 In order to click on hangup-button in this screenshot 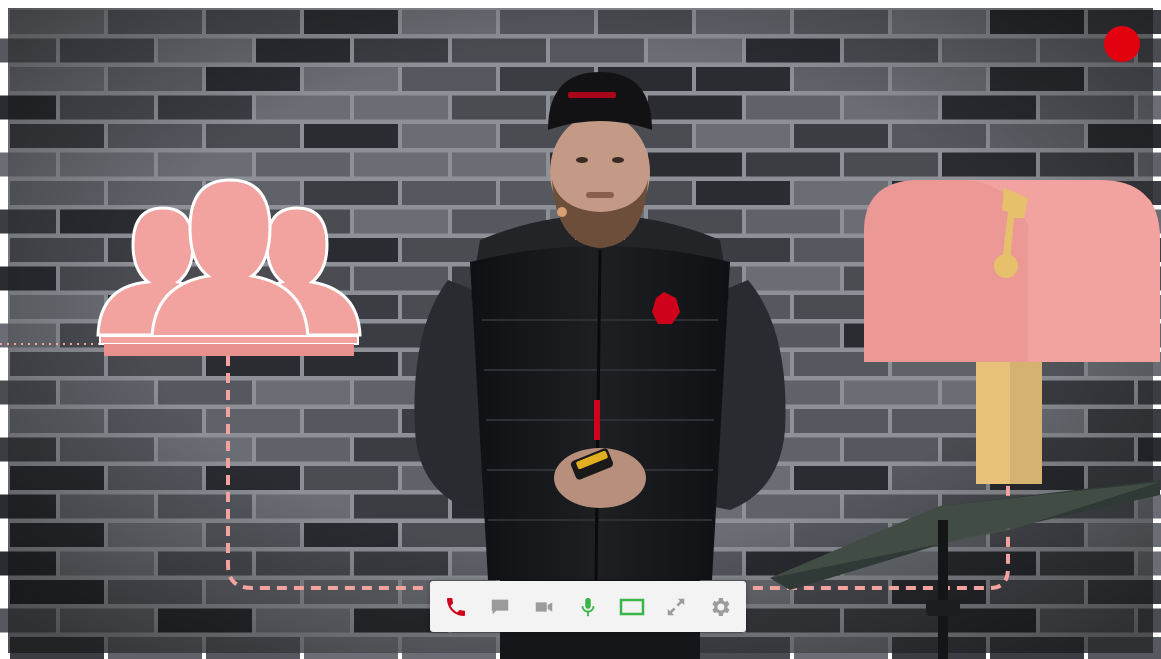, I will do `click(456, 607)`.